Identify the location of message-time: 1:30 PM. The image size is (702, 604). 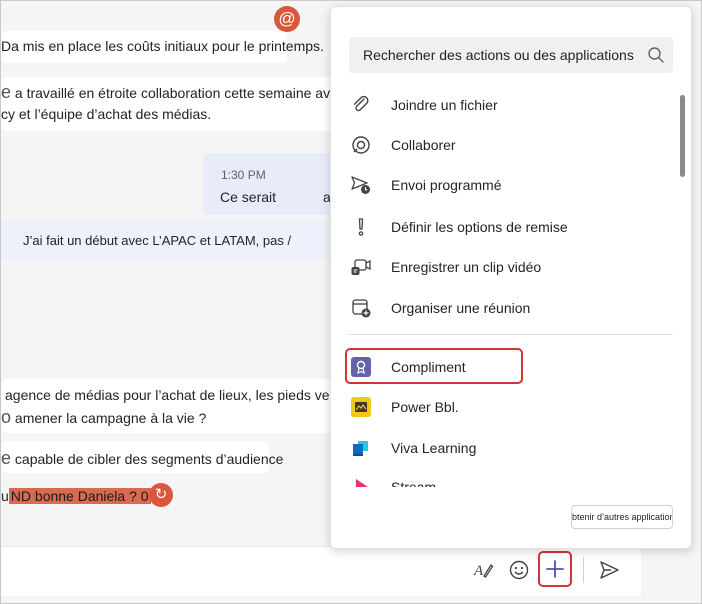
(243, 175).